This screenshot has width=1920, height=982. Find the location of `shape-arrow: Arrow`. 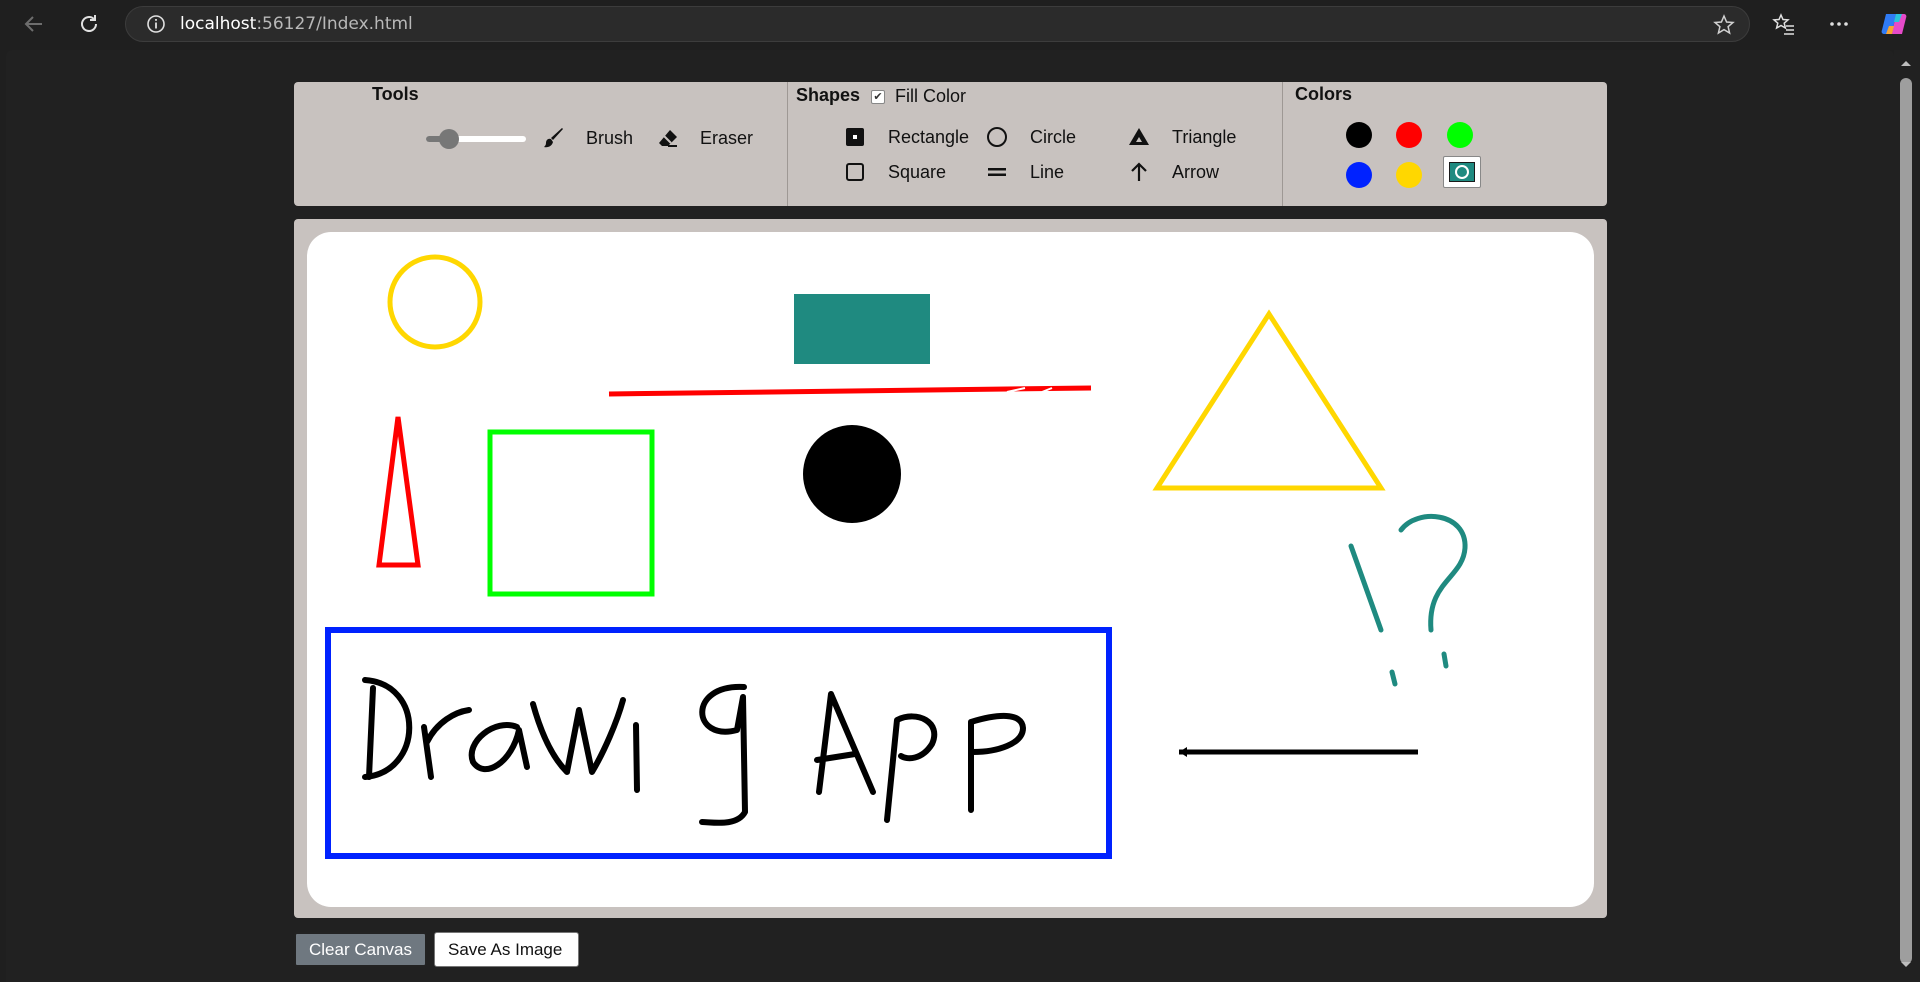

shape-arrow: Arrow is located at coordinates (1173, 172).